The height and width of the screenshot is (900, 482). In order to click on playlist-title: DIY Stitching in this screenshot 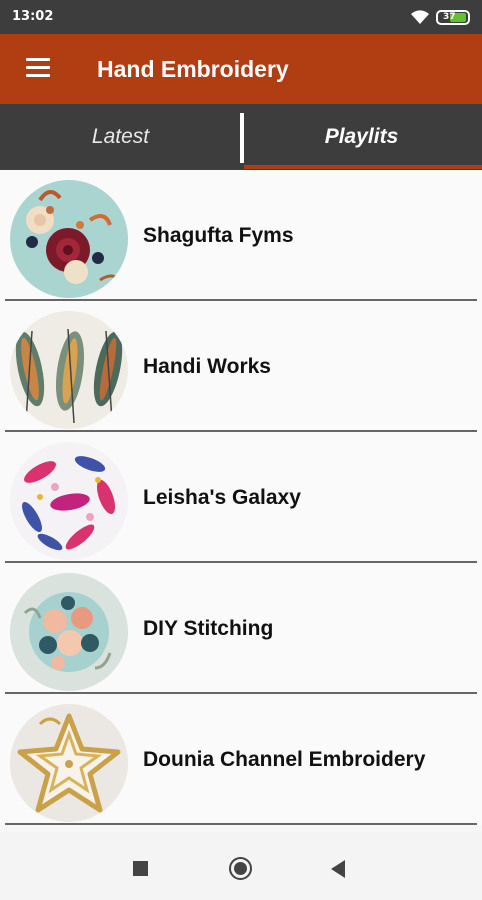, I will do `click(208, 628)`.